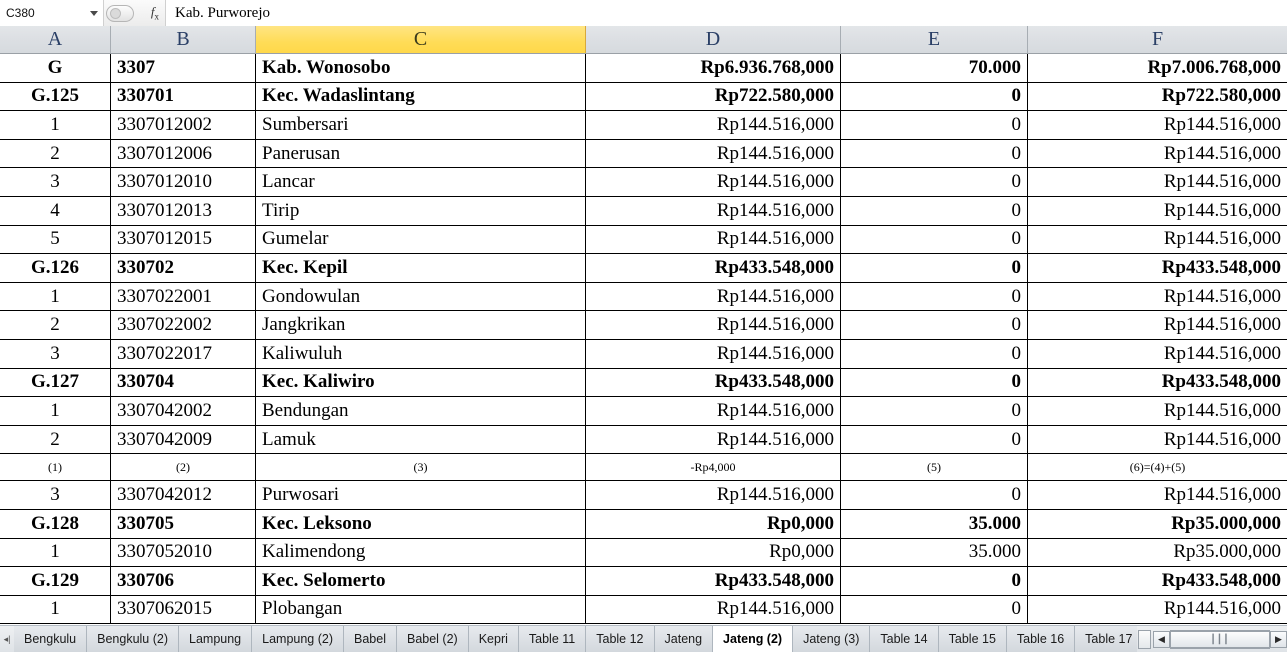  What do you see at coordinates (934, 68) in the screenshot?
I see `cell-e-1: 70.000` at bounding box center [934, 68].